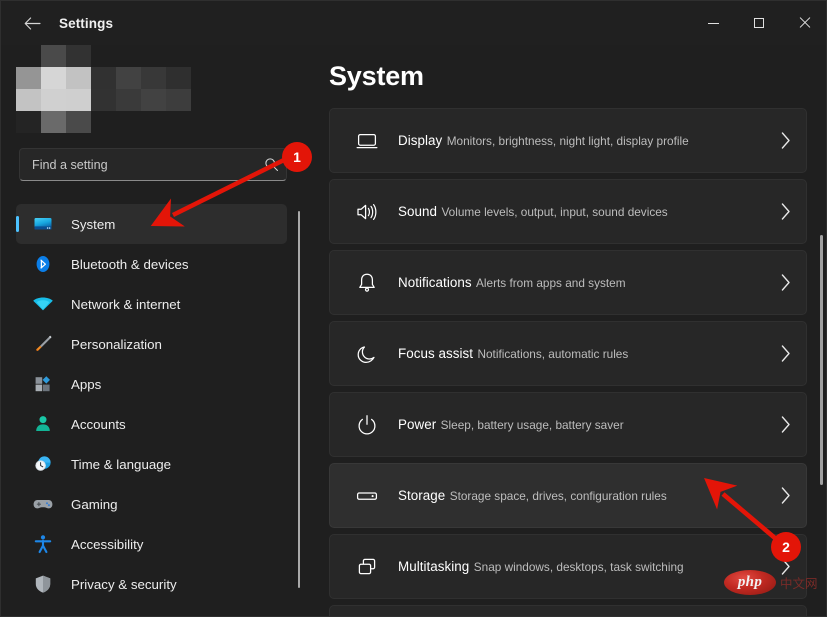 This screenshot has width=827, height=617. What do you see at coordinates (43, 464) in the screenshot?
I see `clock-globe-icon` at bounding box center [43, 464].